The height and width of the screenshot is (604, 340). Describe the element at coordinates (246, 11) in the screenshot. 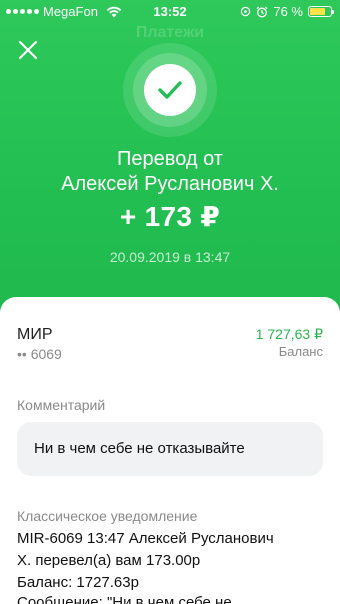

I see `location-icon` at that location.